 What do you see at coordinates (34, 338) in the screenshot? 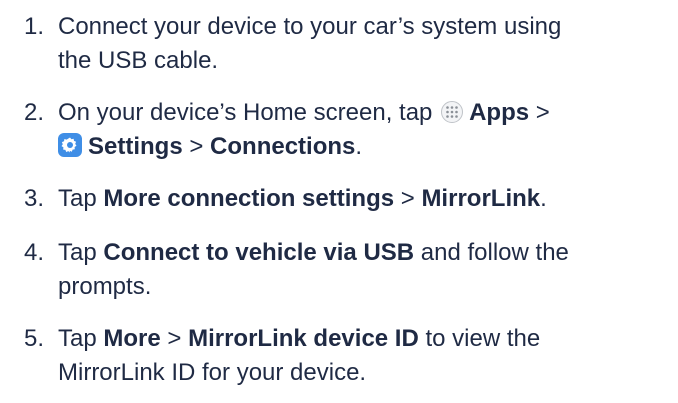
I see `step-number: 5.` at bounding box center [34, 338].